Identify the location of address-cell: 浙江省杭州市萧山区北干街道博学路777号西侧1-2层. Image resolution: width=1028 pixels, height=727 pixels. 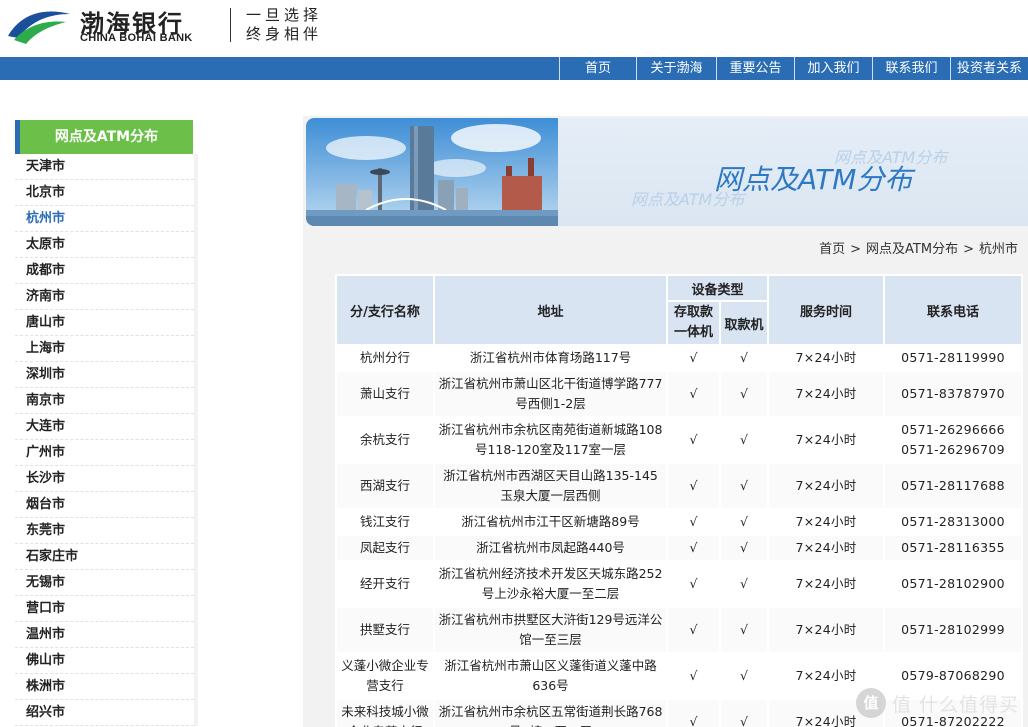
(550, 394).